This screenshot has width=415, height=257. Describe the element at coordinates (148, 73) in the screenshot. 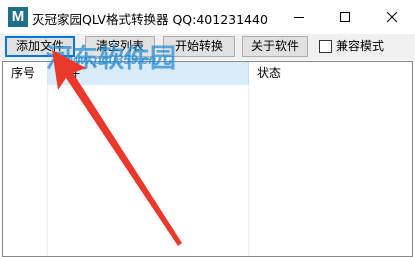

I see `column-header-file: 文件` at that location.